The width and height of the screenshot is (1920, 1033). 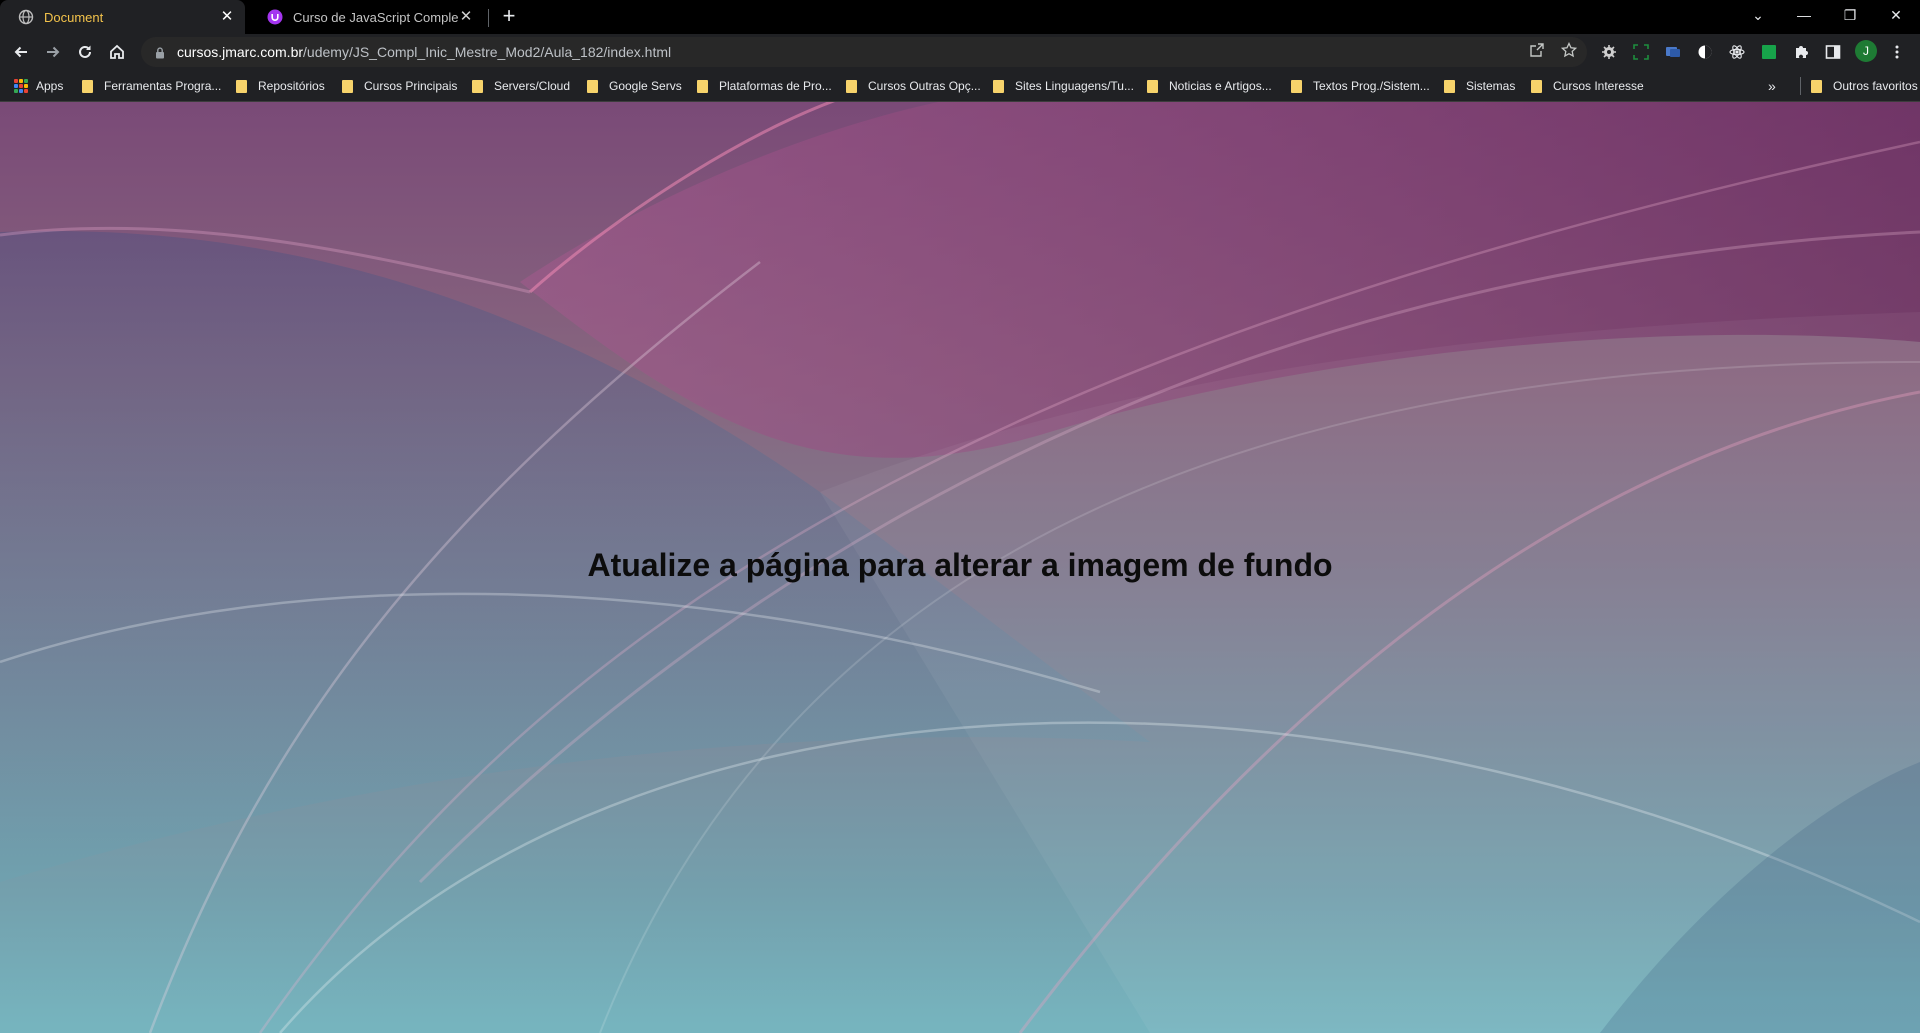 What do you see at coordinates (1537, 50) in the screenshot?
I see `share-icon` at bounding box center [1537, 50].